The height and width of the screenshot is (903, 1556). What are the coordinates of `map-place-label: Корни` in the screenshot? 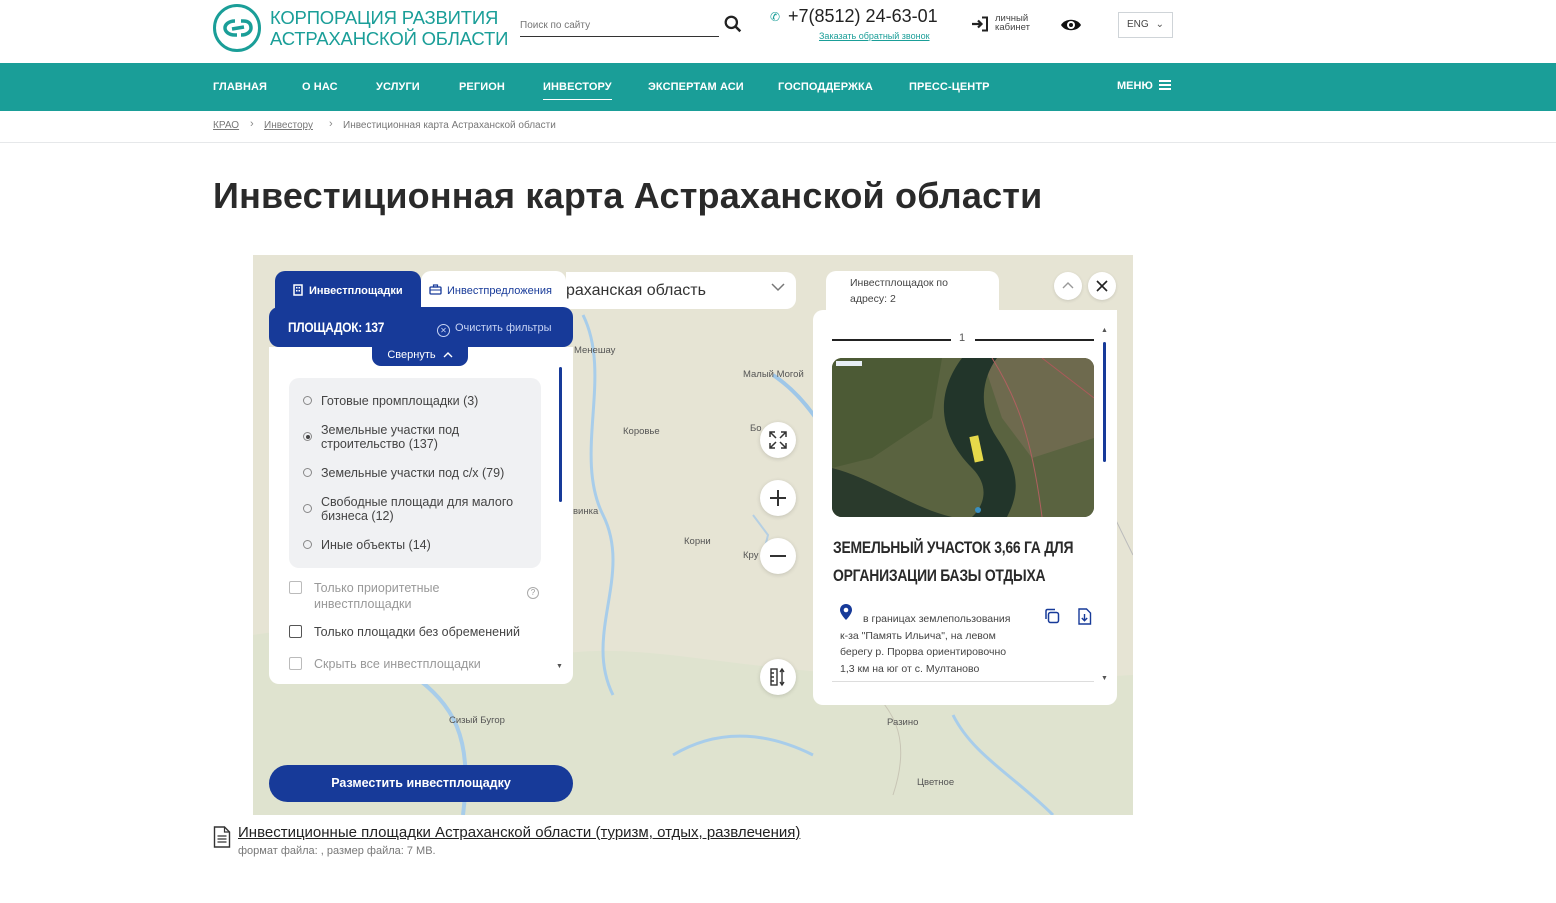 It's located at (697, 541).